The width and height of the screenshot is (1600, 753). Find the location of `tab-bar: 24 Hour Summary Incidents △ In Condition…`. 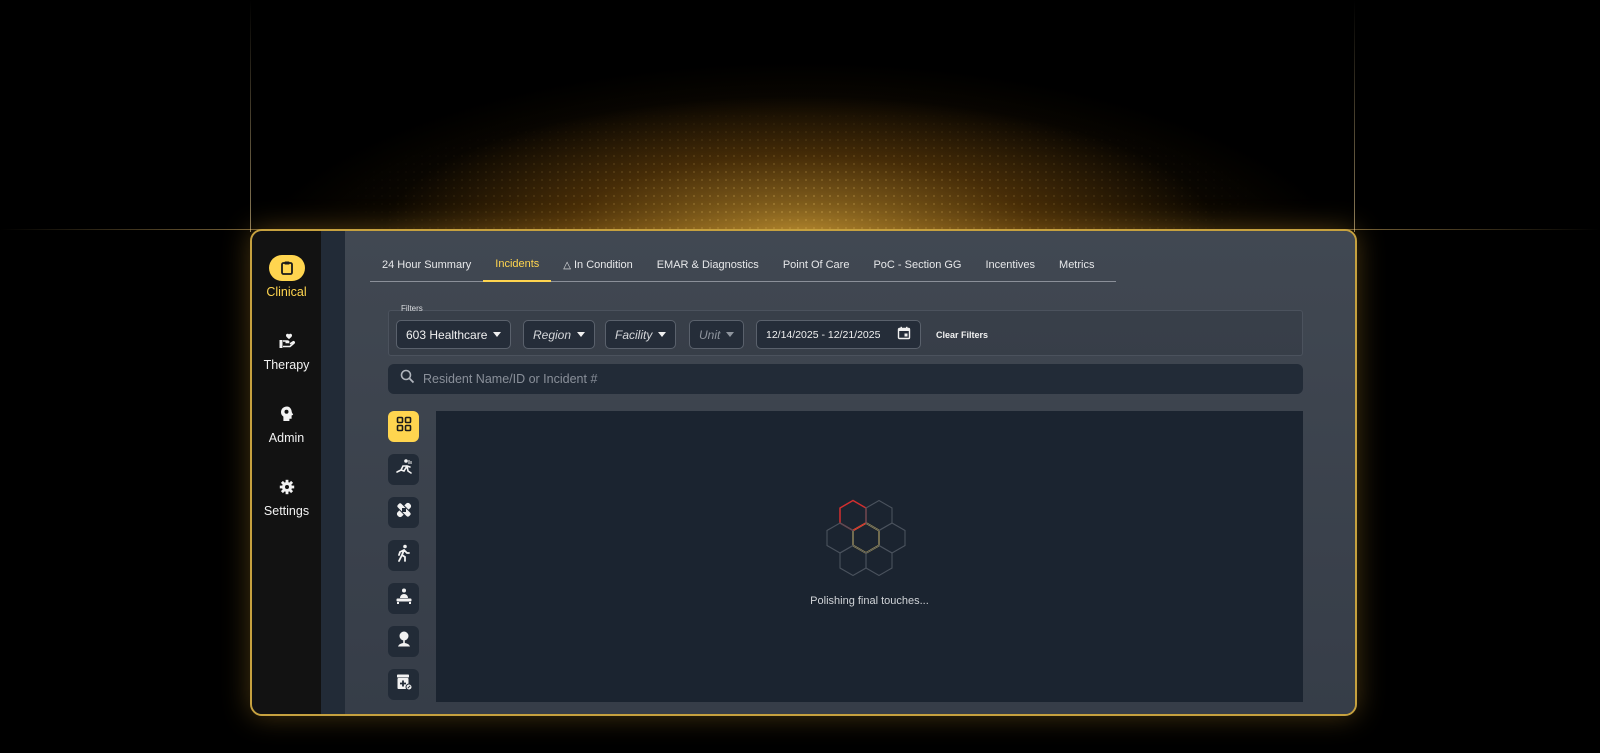

tab-bar: 24 Hour Summary Incidents △ In Condition… is located at coordinates (743, 265).